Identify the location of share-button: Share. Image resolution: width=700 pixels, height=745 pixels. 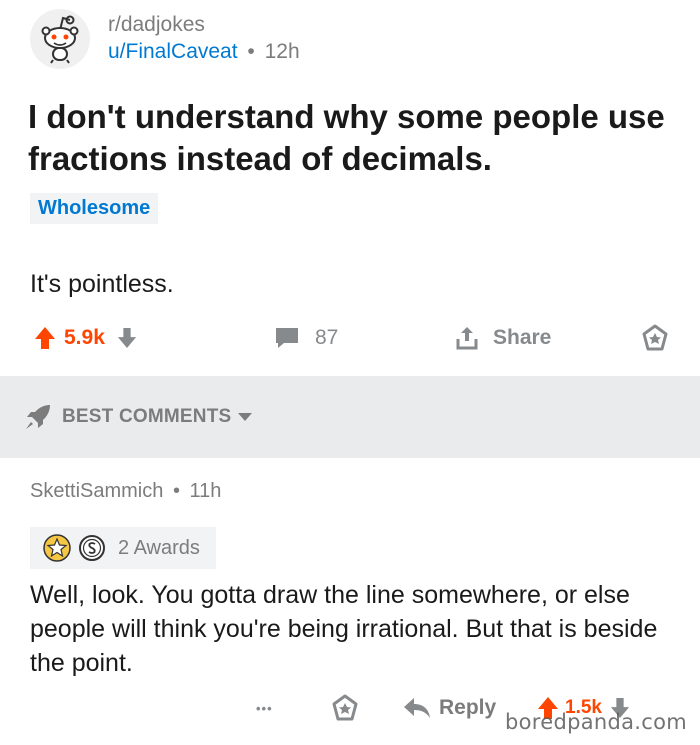
(503, 338).